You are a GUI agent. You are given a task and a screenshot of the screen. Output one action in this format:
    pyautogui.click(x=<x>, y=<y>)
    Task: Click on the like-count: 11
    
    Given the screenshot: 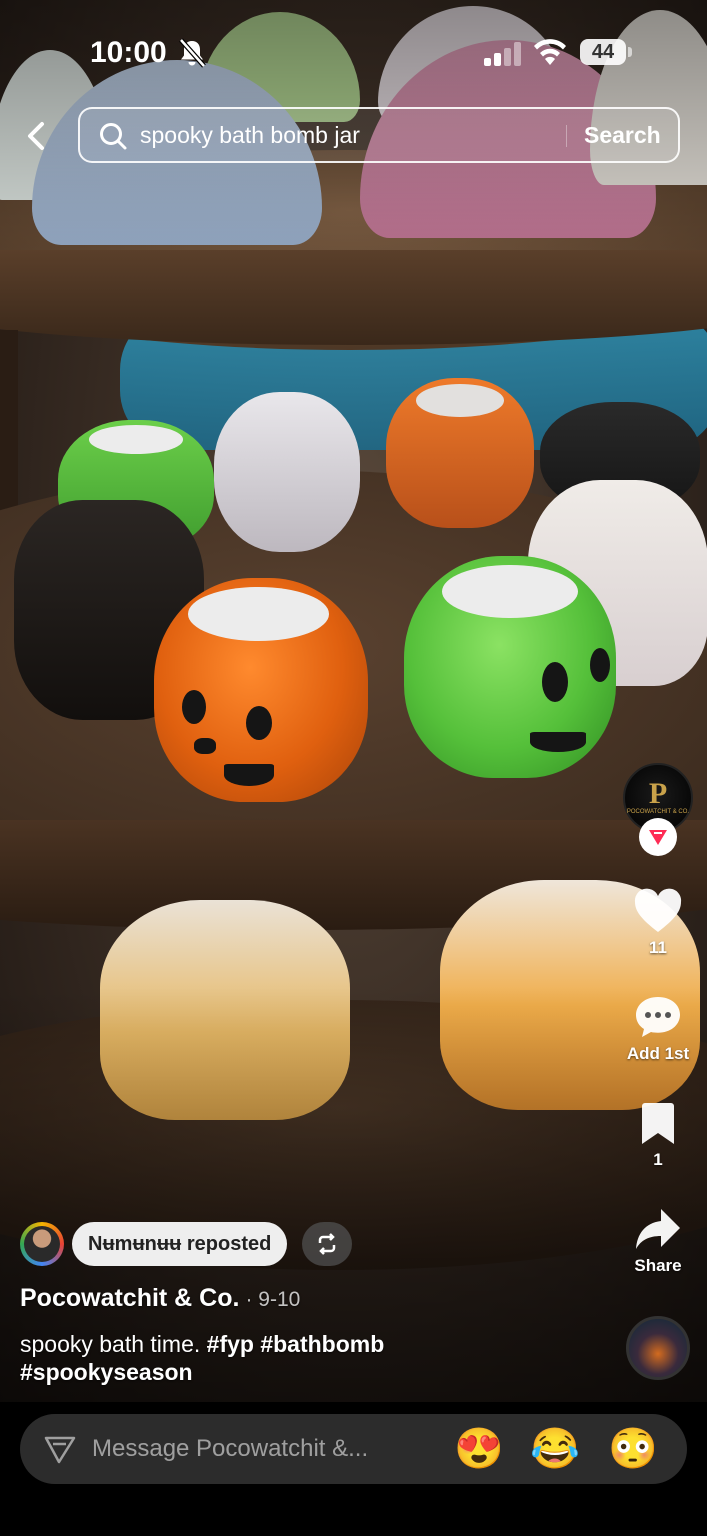 What is the action you would take?
    pyautogui.click(x=658, y=947)
    